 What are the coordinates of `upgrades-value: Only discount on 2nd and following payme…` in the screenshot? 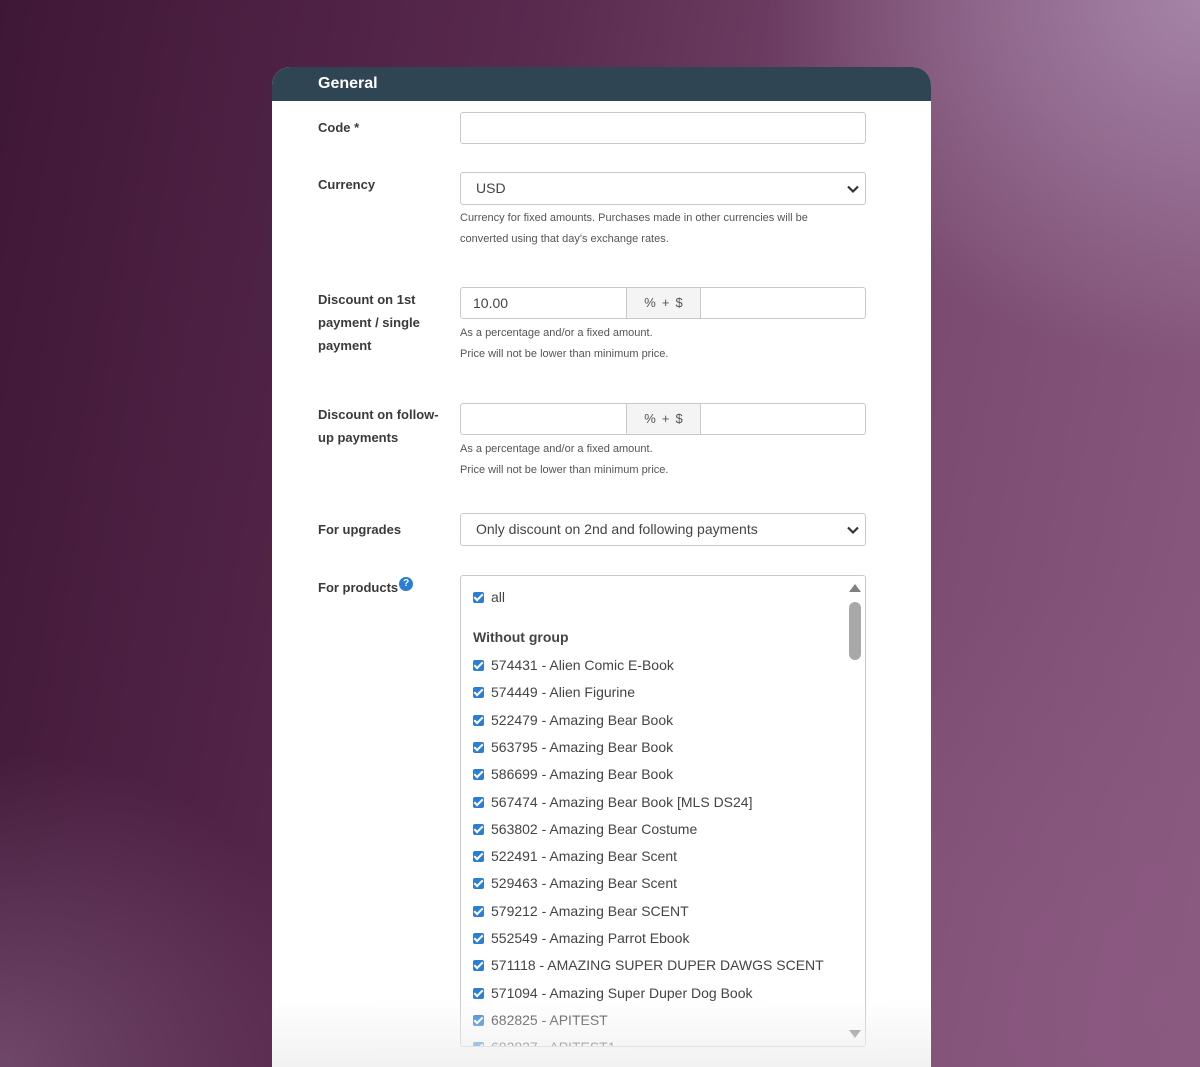 It's located at (617, 529).